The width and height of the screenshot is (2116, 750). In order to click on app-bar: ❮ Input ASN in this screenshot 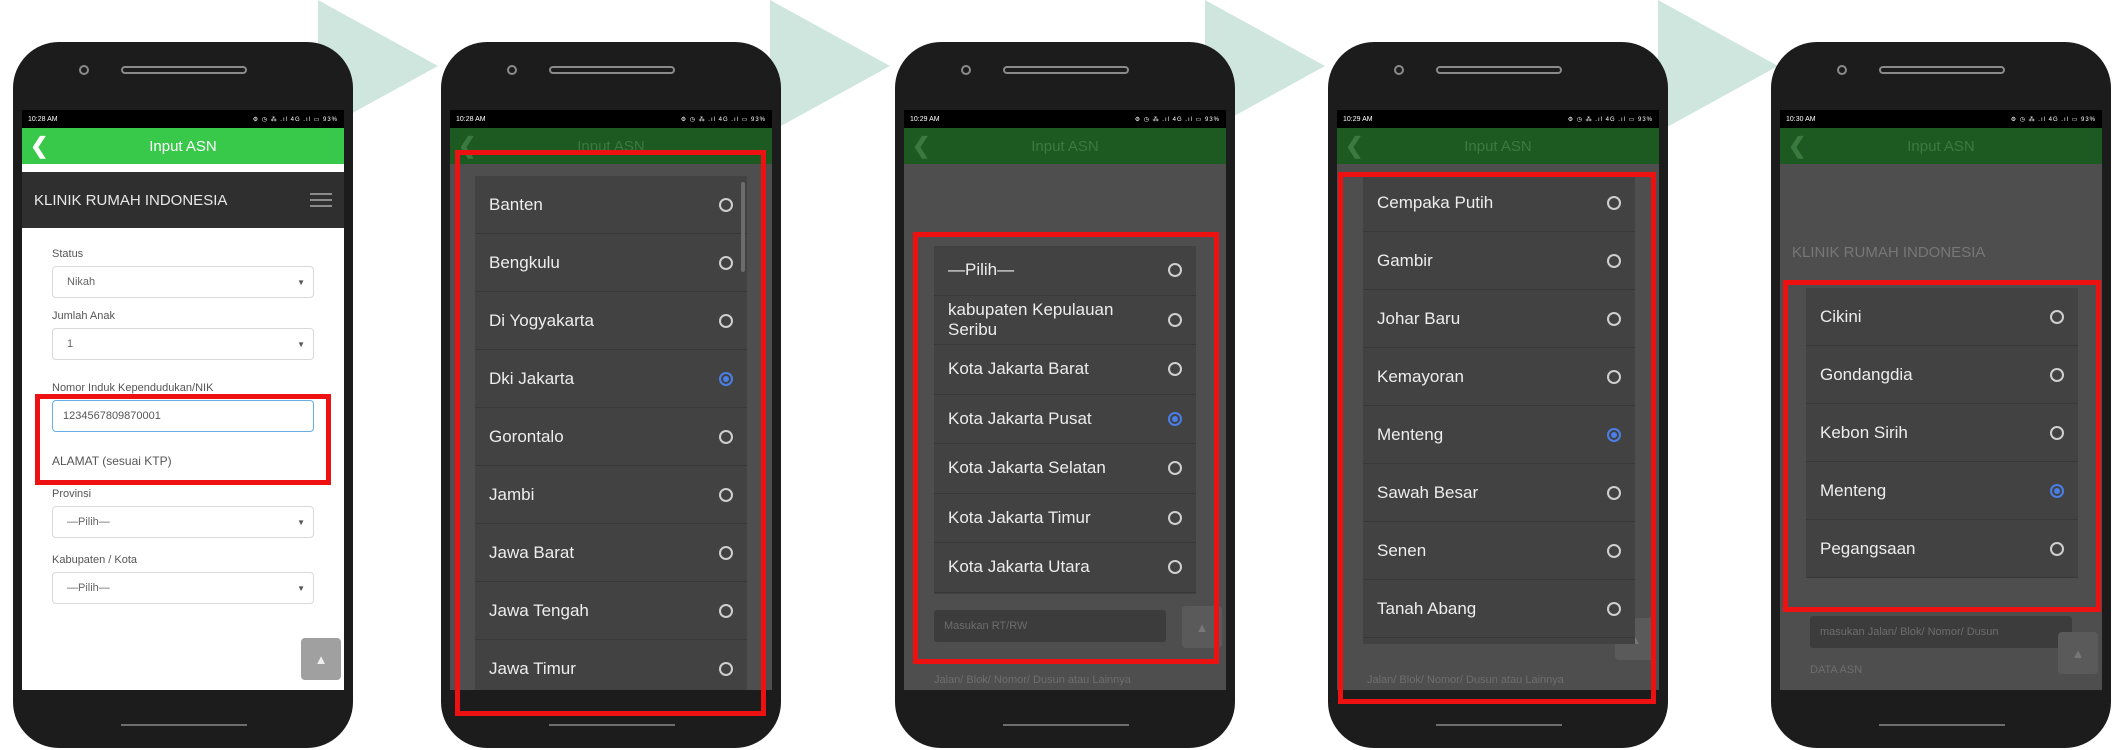, I will do `click(183, 146)`.